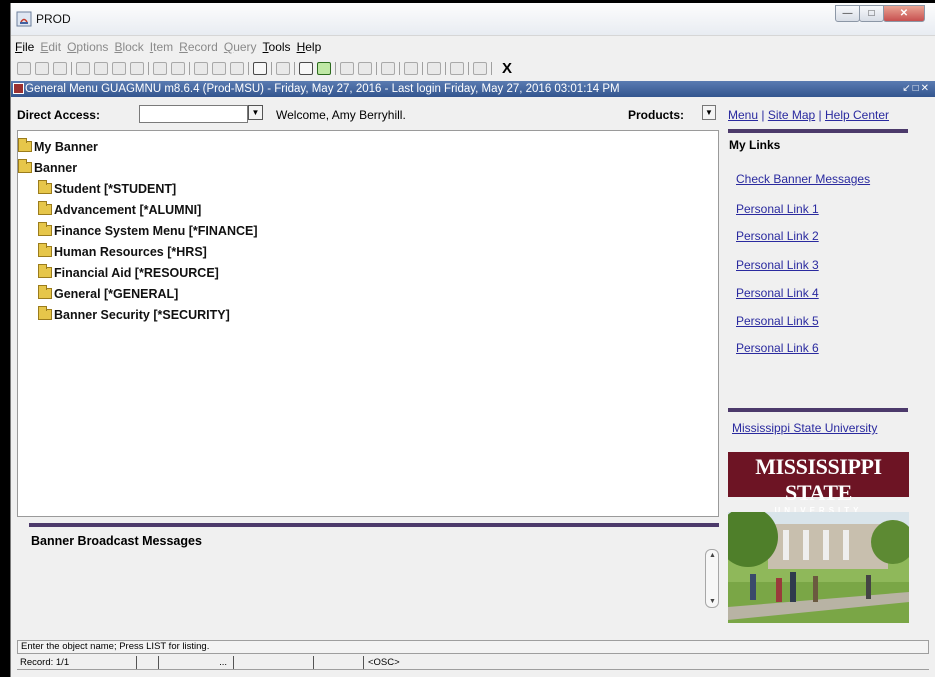 This screenshot has width=935, height=677. Describe the element at coordinates (803, 179) in the screenshot. I see `check-banner-messages-link: Check Banner Messages` at that location.